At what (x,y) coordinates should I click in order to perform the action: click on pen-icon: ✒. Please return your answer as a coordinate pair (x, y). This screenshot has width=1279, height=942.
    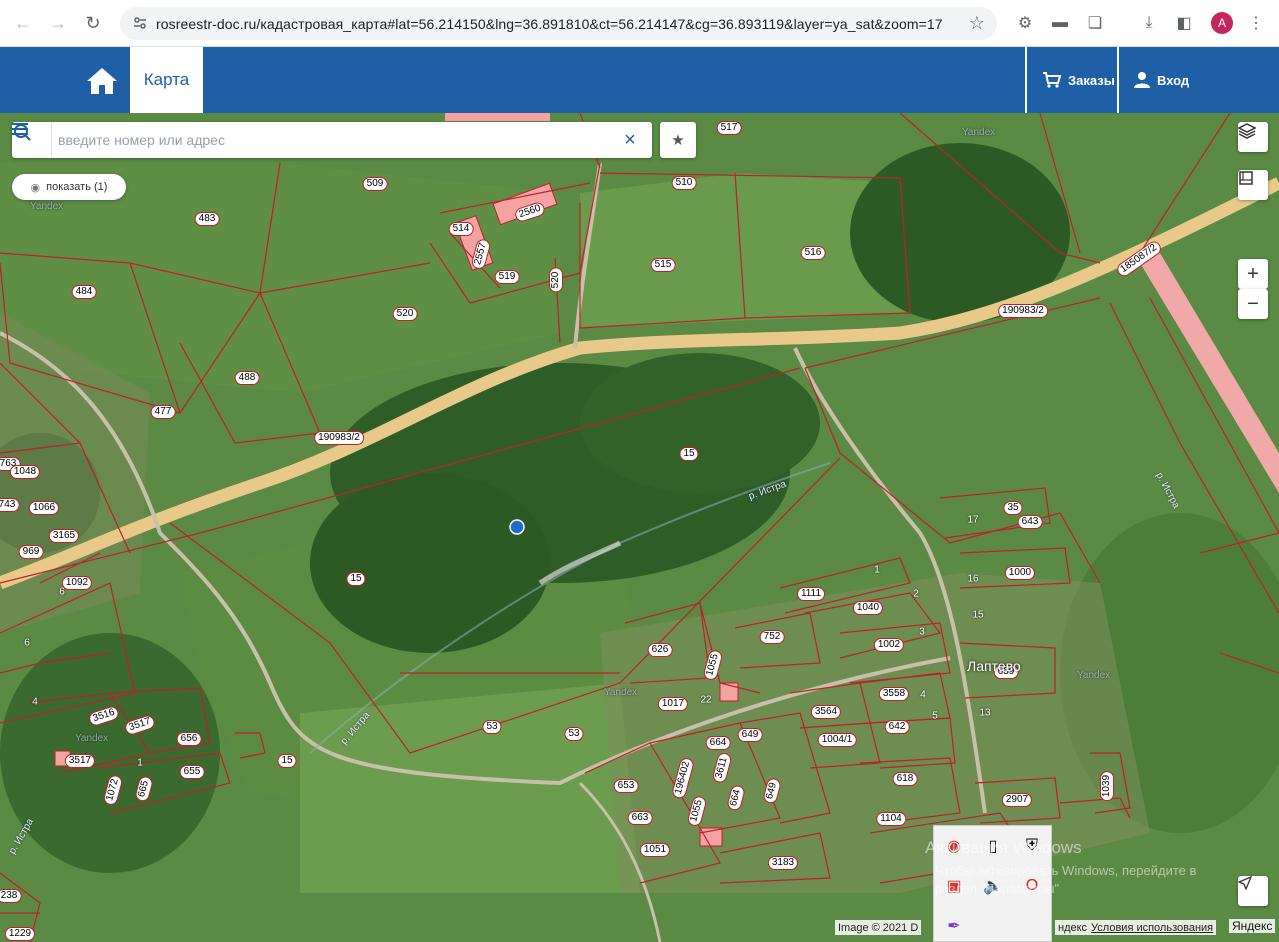
    Looking at the image, I should click on (954, 926).